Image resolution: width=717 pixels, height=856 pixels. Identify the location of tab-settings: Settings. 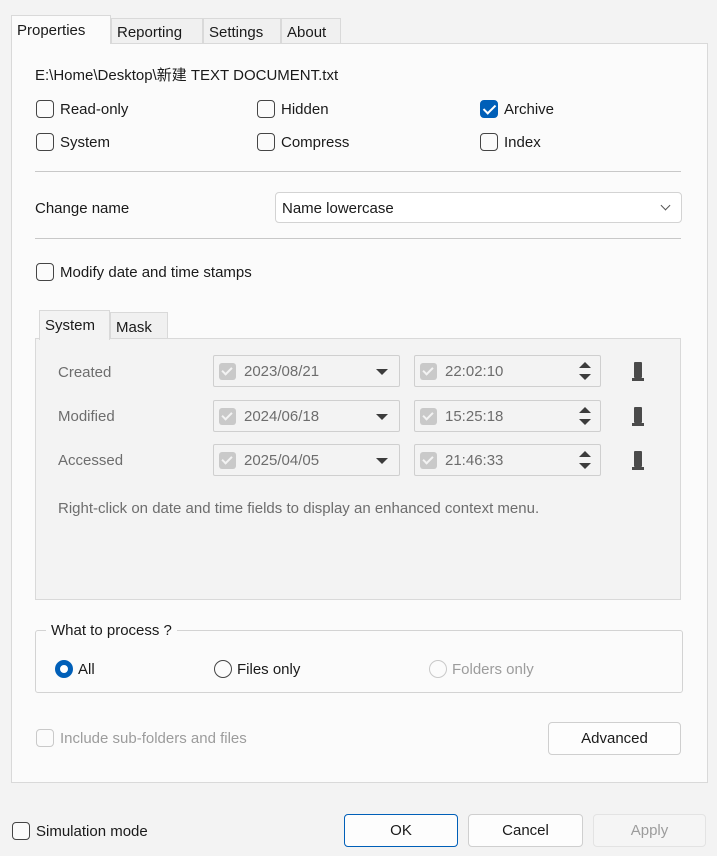
(242, 31).